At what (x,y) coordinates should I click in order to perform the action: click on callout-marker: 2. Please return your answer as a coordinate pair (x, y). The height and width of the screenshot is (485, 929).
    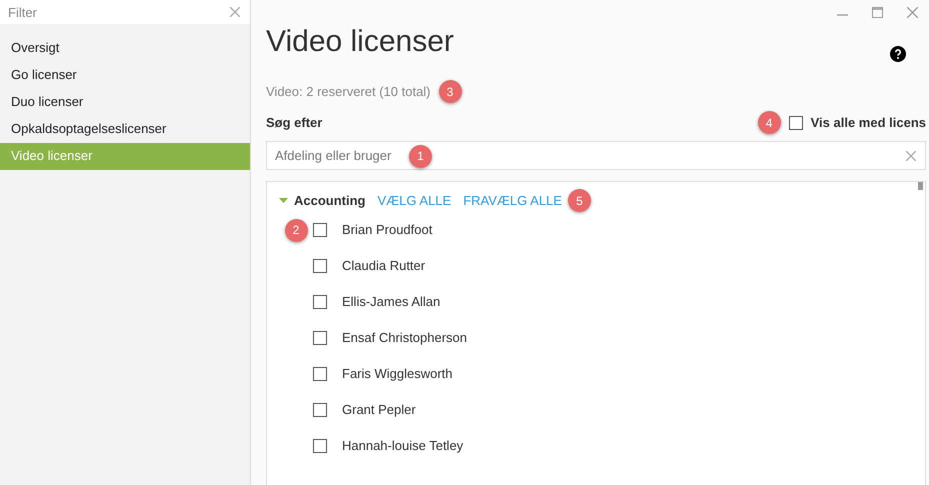
    Looking at the image, I should click on (296, 230).